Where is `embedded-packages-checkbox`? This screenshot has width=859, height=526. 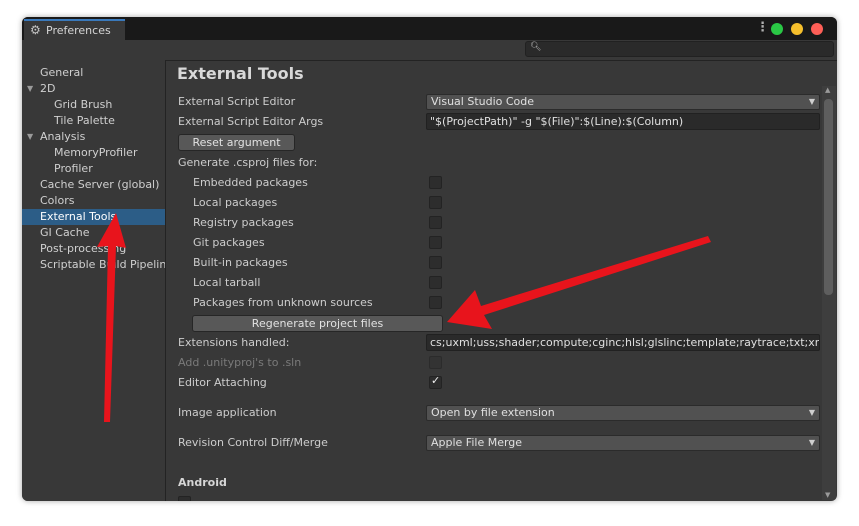
embedded-packages-checkbox is located at coordinates (435, 182).